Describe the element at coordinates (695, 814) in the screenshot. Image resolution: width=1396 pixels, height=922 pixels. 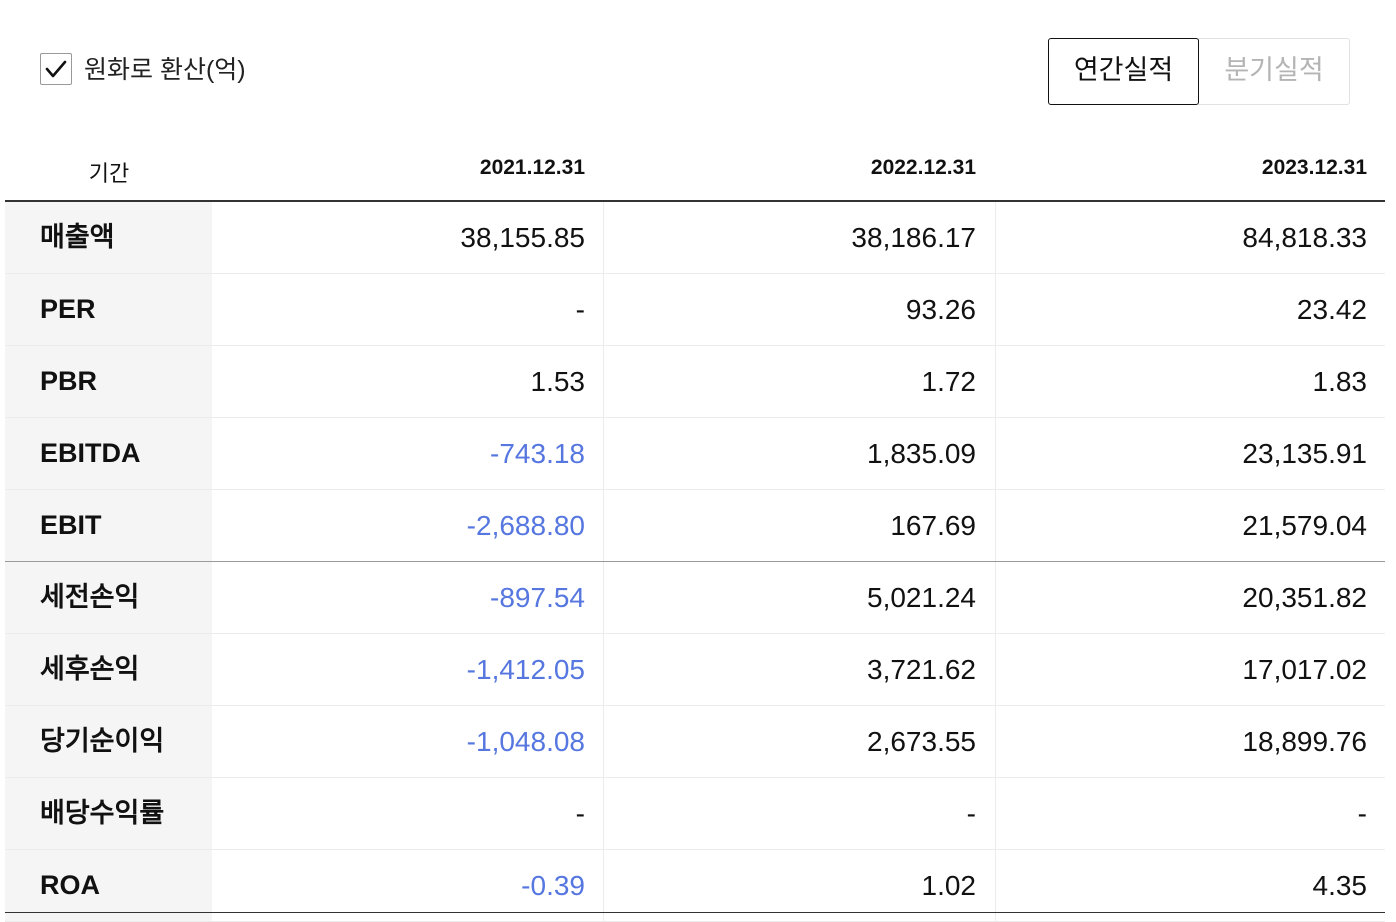
I see `table-row: 배당수익률 - - -` at that location.